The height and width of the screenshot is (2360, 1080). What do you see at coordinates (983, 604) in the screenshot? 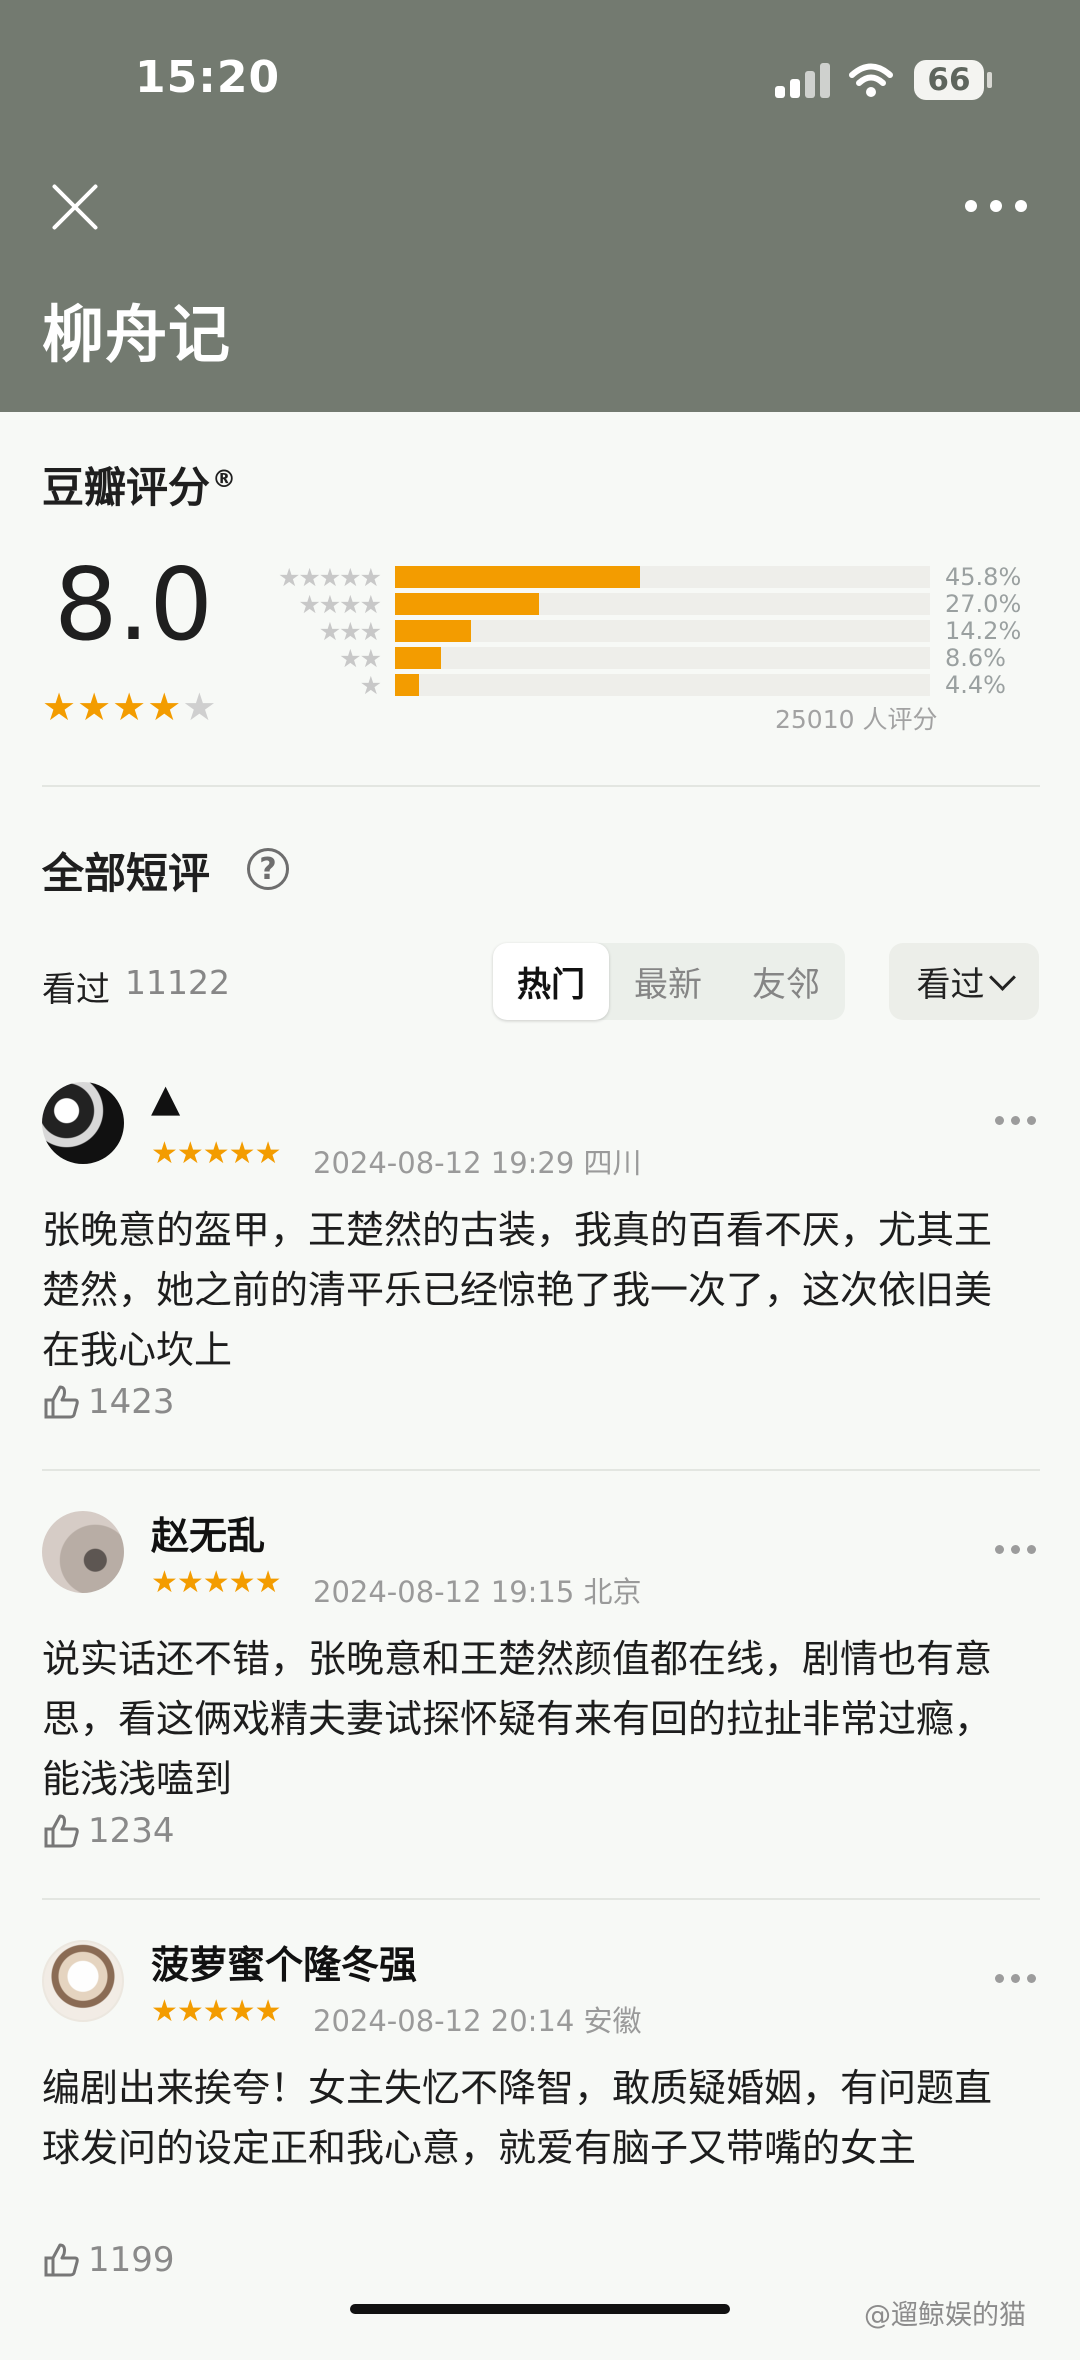
I see `percent-label: 27.0%` at bounding box center [983, 604].